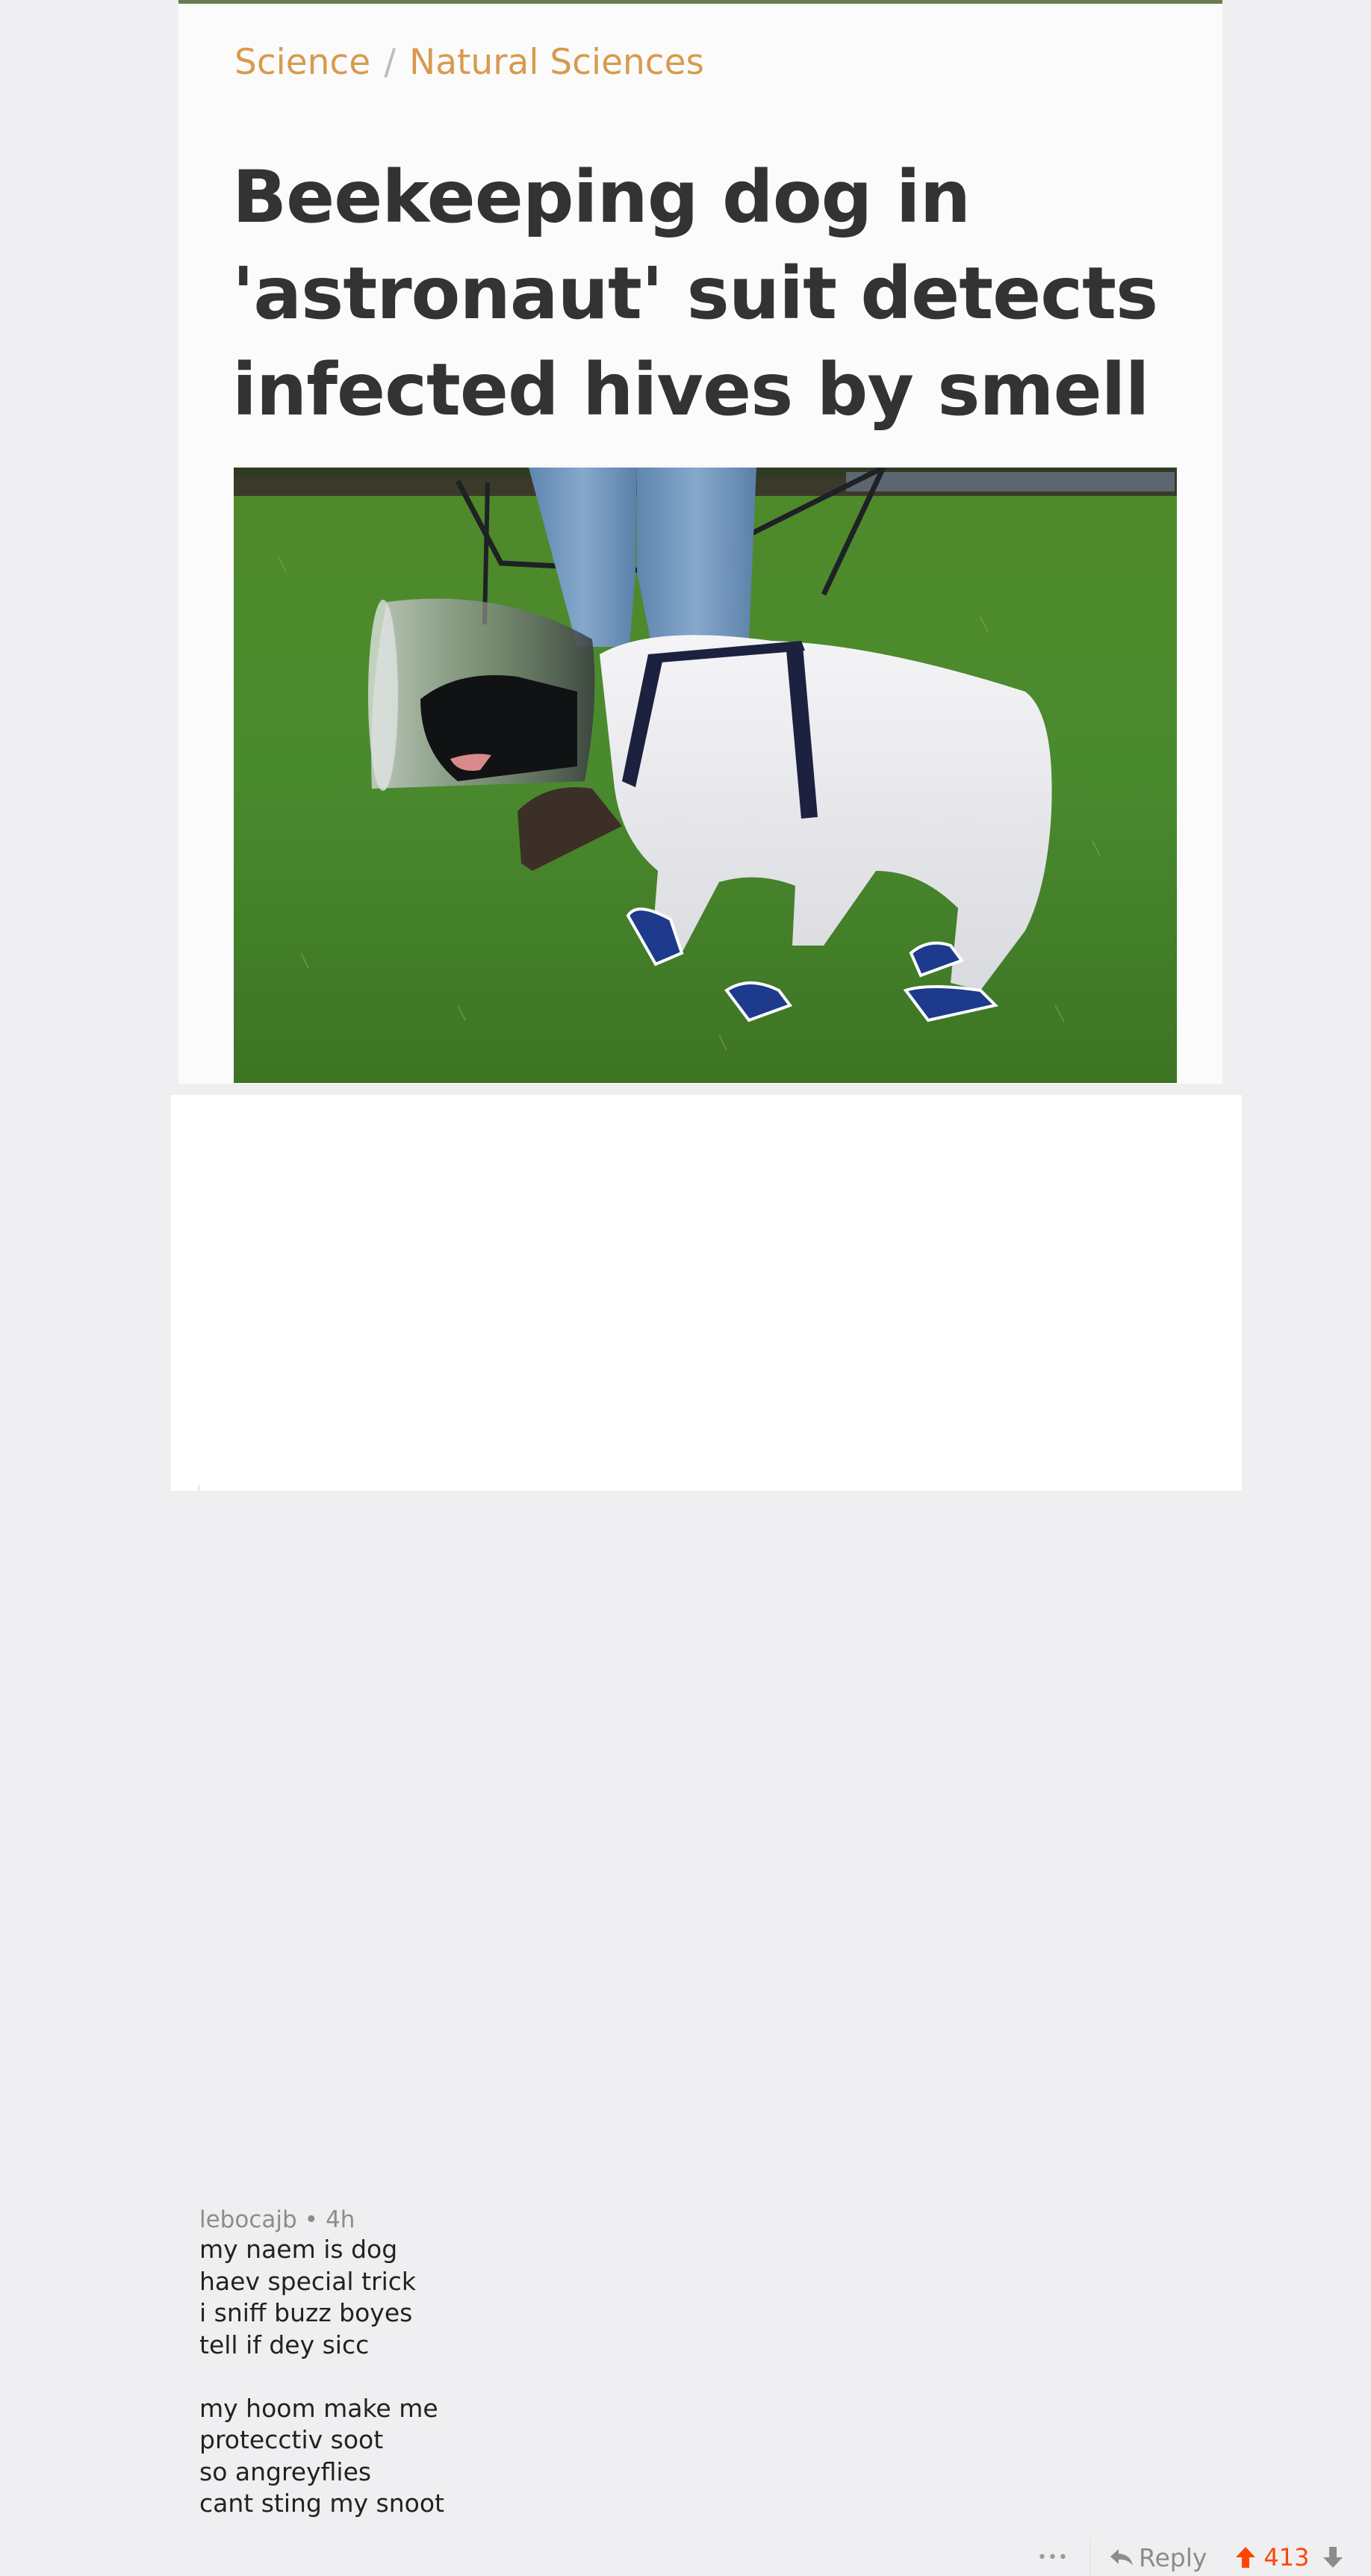 Image resolution: width=1371 pixels, height=2576 pixels. What do you see at coordinates (298, 2250) in the screenshot?
I see `comment-line: my naem is dog` at bounding box center [298, 2250].